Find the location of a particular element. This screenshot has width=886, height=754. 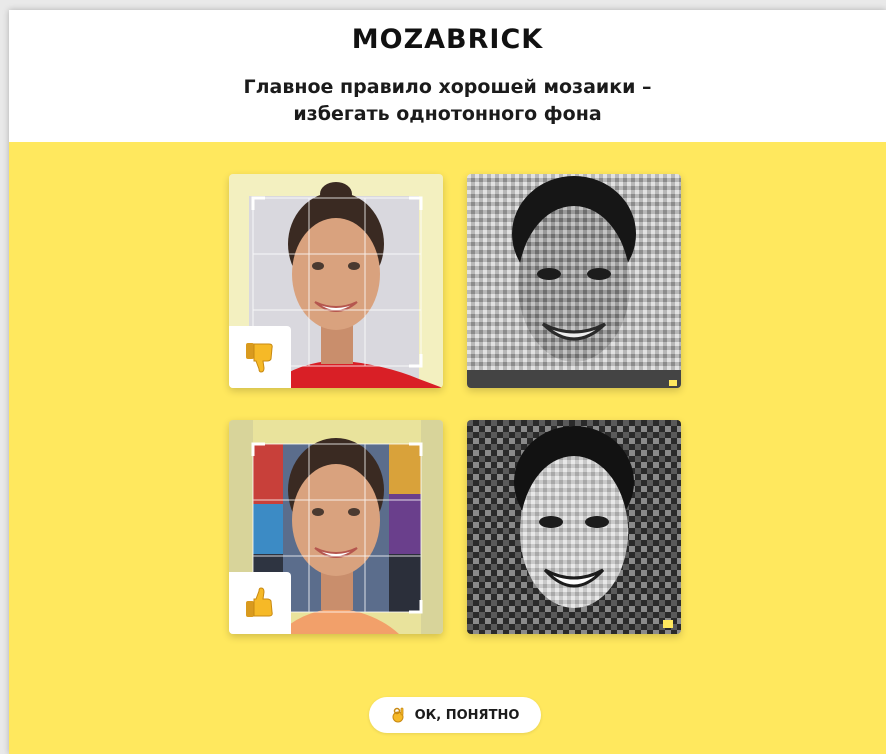

thumbs-up-icon is located at coordinates (259, 602).